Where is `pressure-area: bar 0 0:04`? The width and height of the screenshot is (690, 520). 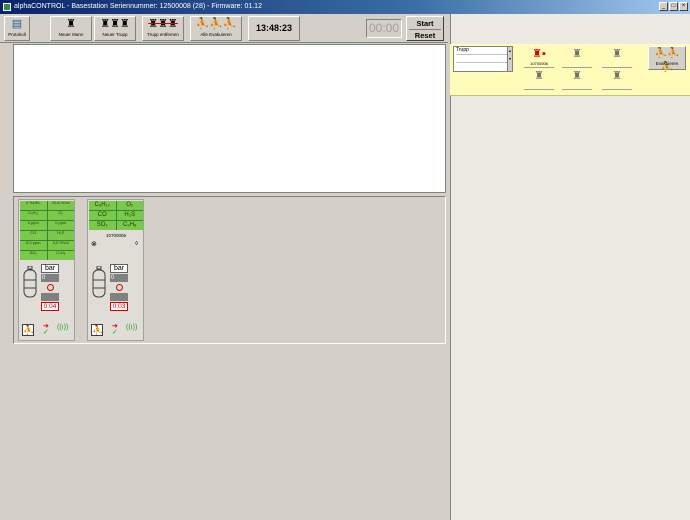
pressure-area: bar 0 0:04 is located at coordinates (48, 292).